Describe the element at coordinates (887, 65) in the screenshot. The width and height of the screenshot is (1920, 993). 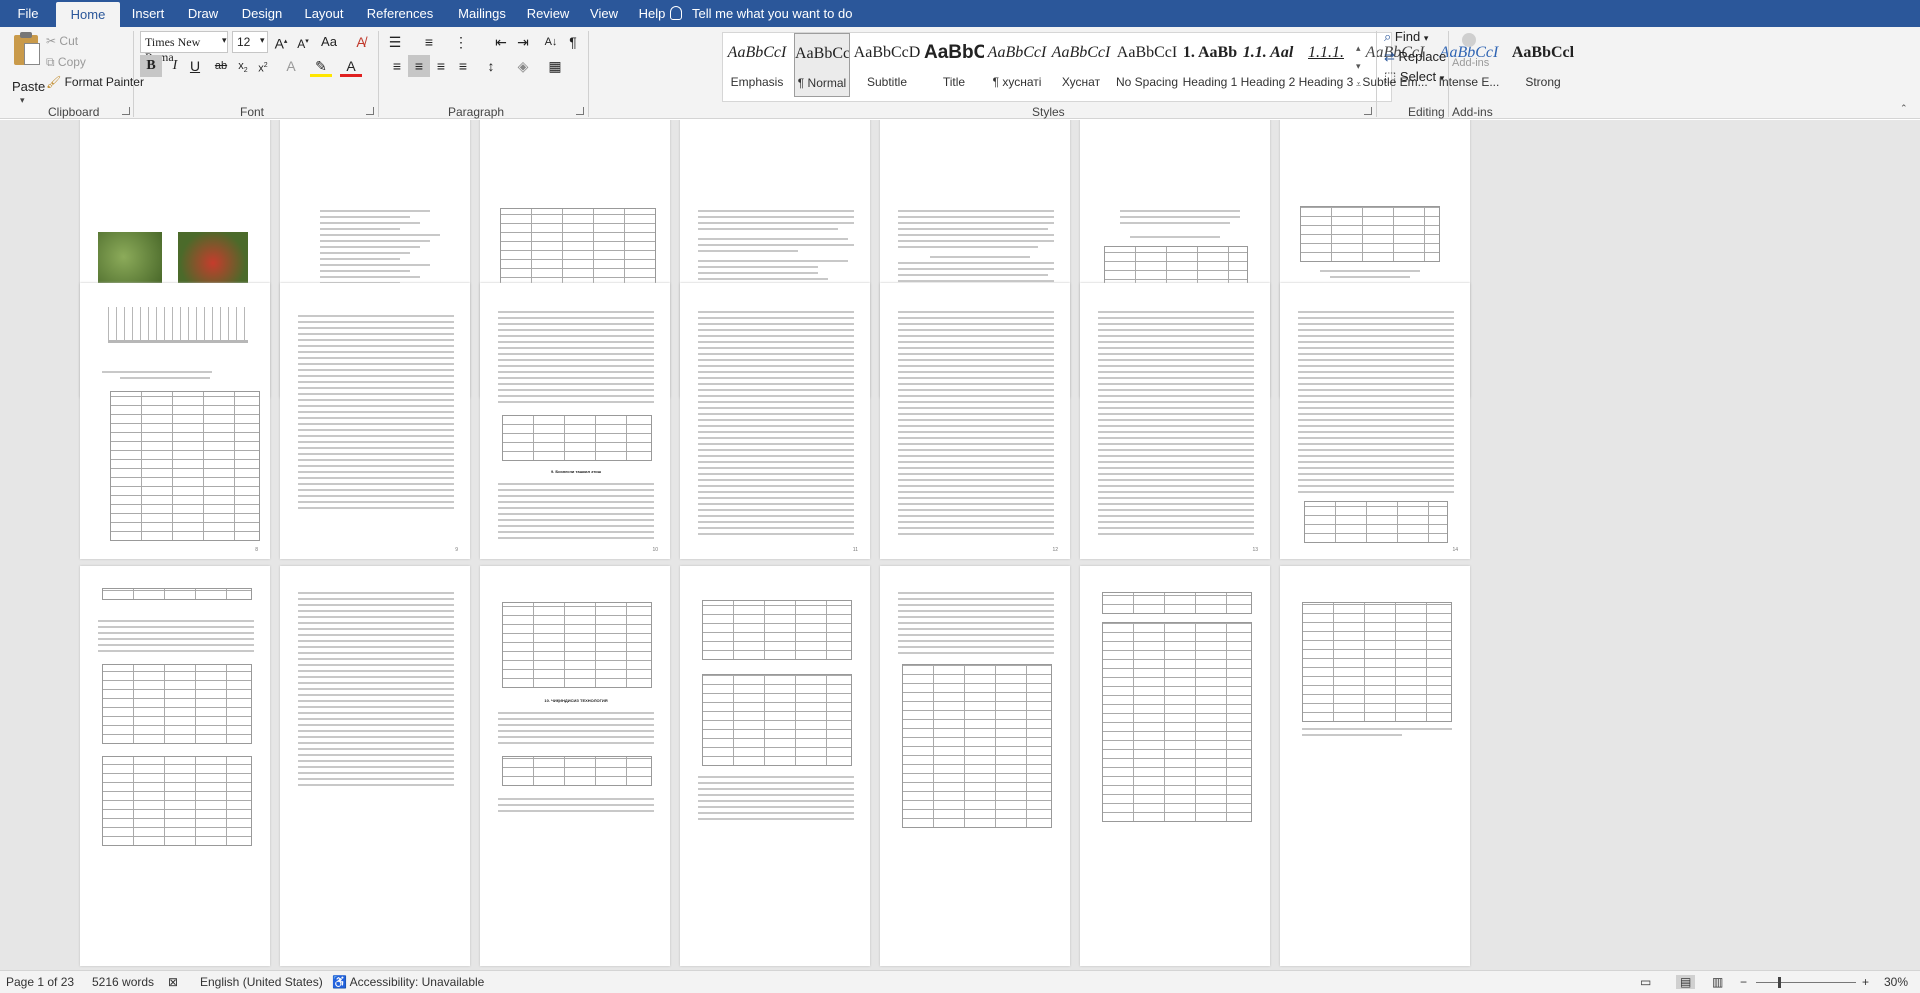
I see `style-subtitle: AaBbCcD Subtitle` at that location.